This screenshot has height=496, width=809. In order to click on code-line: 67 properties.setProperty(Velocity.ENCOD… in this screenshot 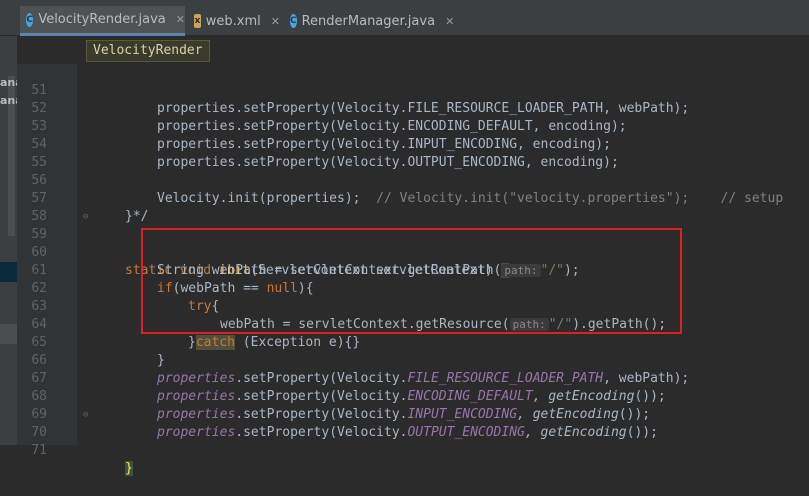, I will do `click(404, 378)`.